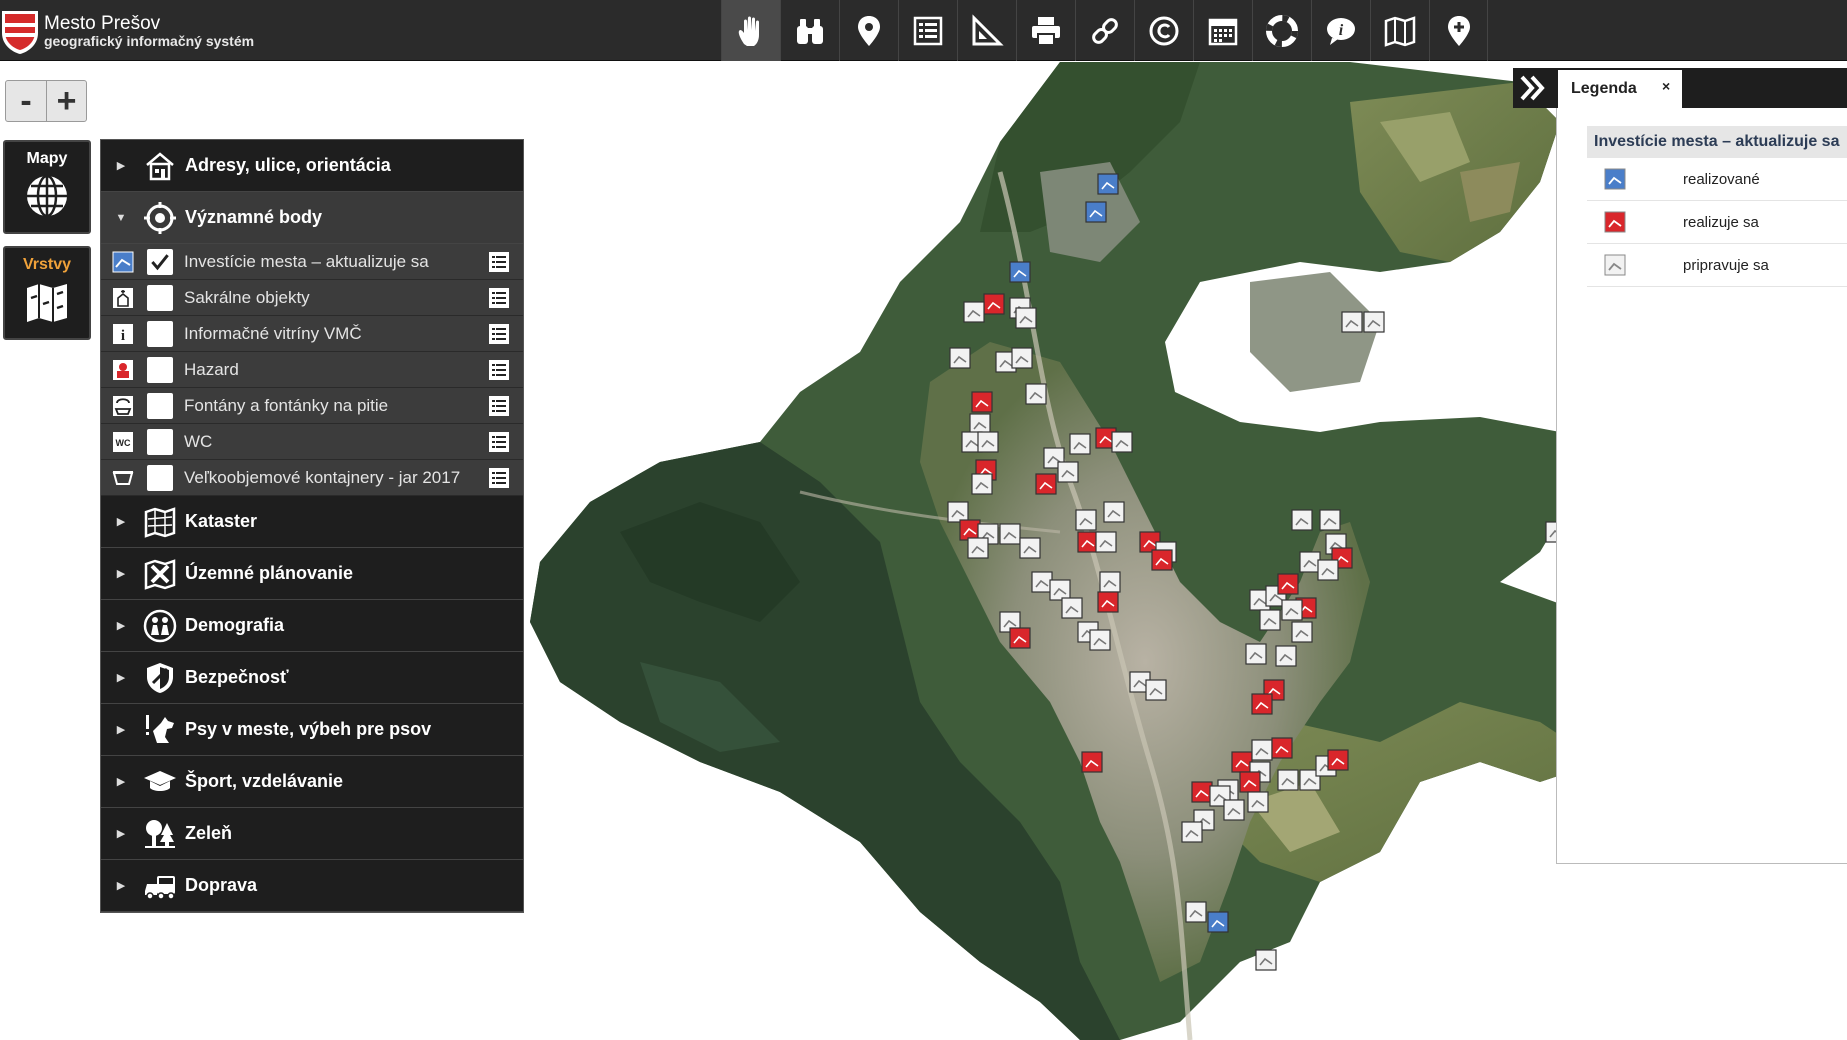 The image size is (1847, 1040). Describe the element at coordinates (312, 834) in the screenshot. I see `layer-group: ▶ Zeleň` at that location.